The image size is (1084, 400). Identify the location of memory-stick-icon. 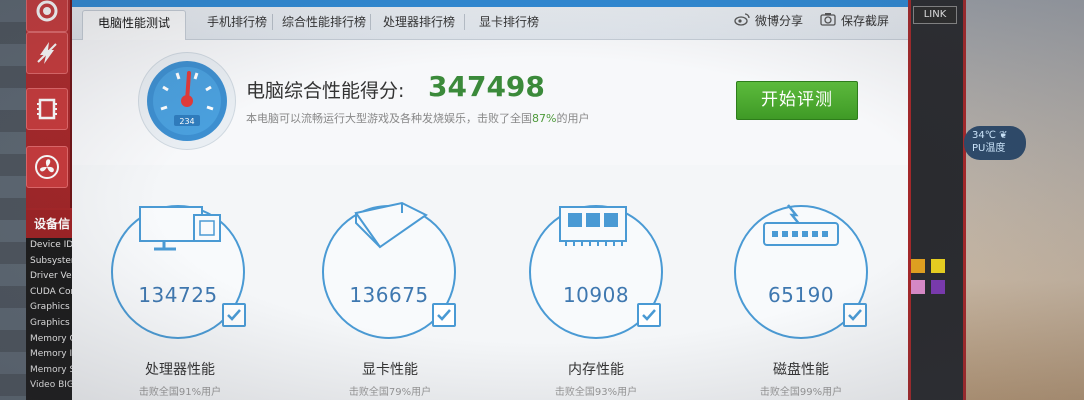
(596, 227).